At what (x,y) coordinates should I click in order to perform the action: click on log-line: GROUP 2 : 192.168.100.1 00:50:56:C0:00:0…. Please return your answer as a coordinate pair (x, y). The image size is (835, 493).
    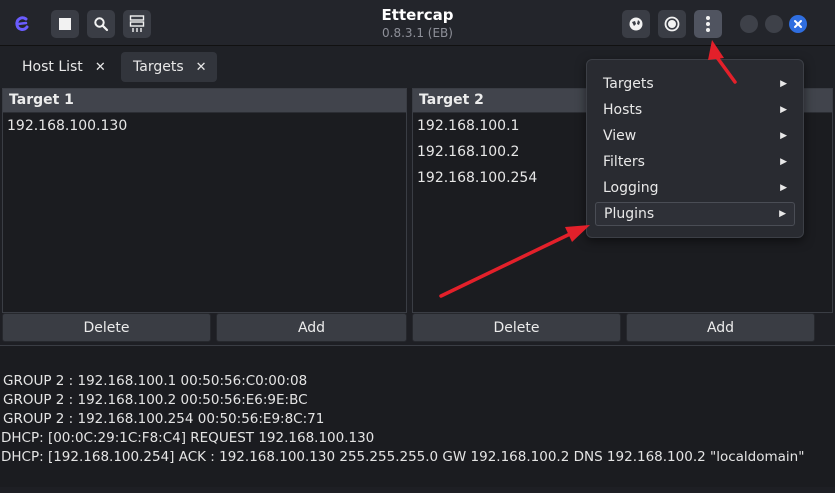
    Looking at the image, I should click on (155, 381).